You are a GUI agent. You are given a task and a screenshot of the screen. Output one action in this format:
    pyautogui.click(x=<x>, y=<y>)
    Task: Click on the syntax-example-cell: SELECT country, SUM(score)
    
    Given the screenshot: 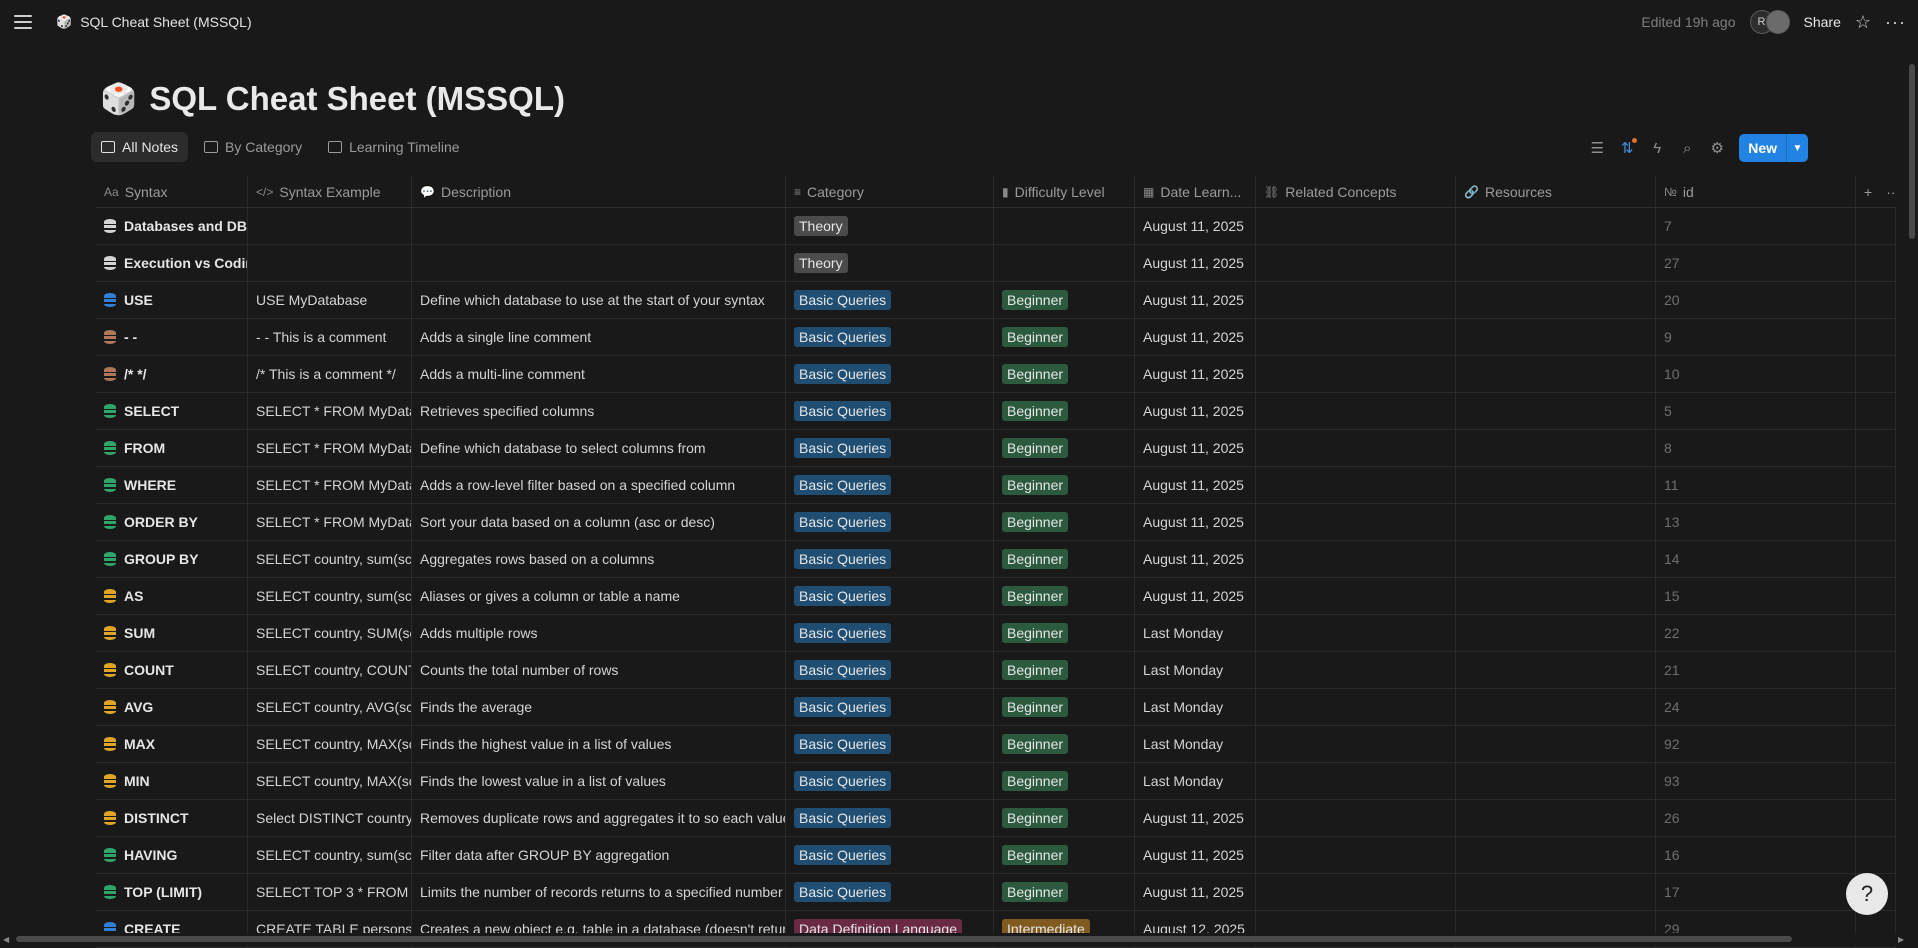 What is the action you would take?
    pyautogui.click(x=330, y=633)
    